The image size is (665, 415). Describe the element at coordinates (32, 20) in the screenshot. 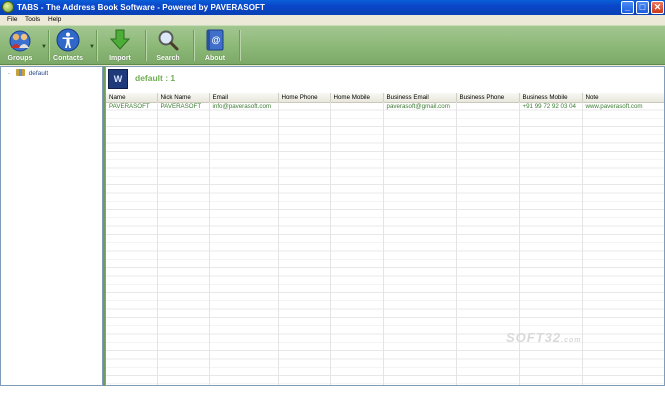

I see `menu-tools: Tools` at that location.